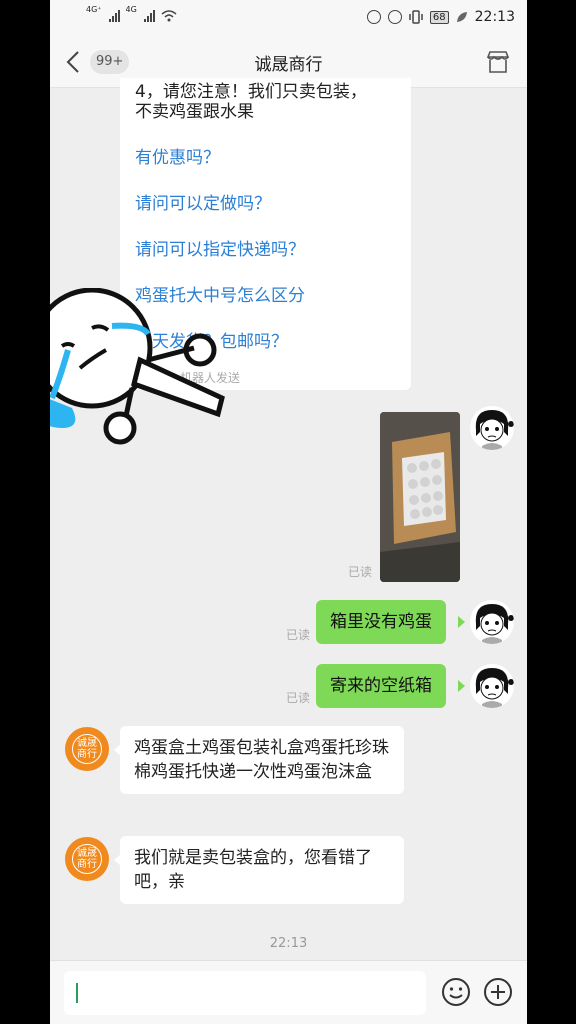 This screenshot has width=576, height=1024. Describe the element at coordinates (416, 17) in the screenshot. I see `vibrate-icon` at that location.